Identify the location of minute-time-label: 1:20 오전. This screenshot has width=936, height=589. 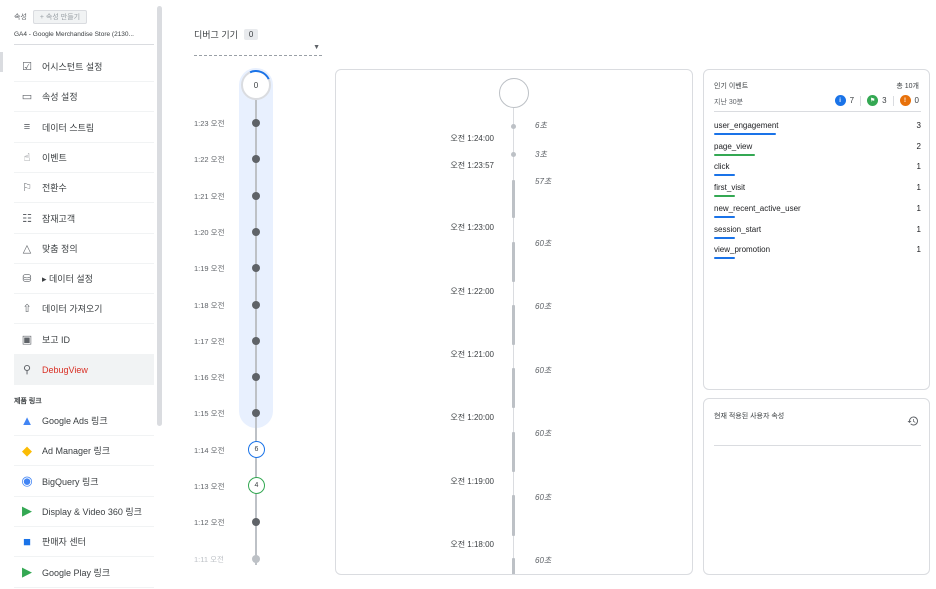
(214, 232).